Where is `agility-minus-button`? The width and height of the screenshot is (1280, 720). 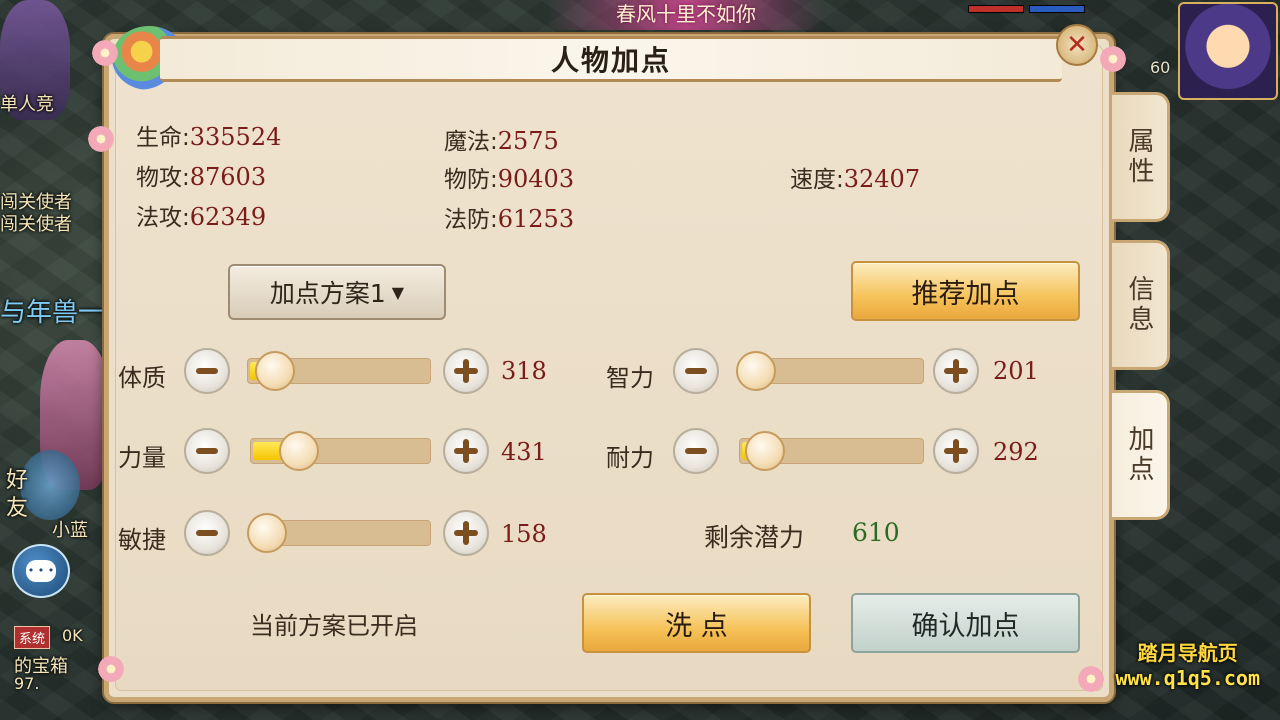
agility-minus-button is located at coordinates (207, 533).